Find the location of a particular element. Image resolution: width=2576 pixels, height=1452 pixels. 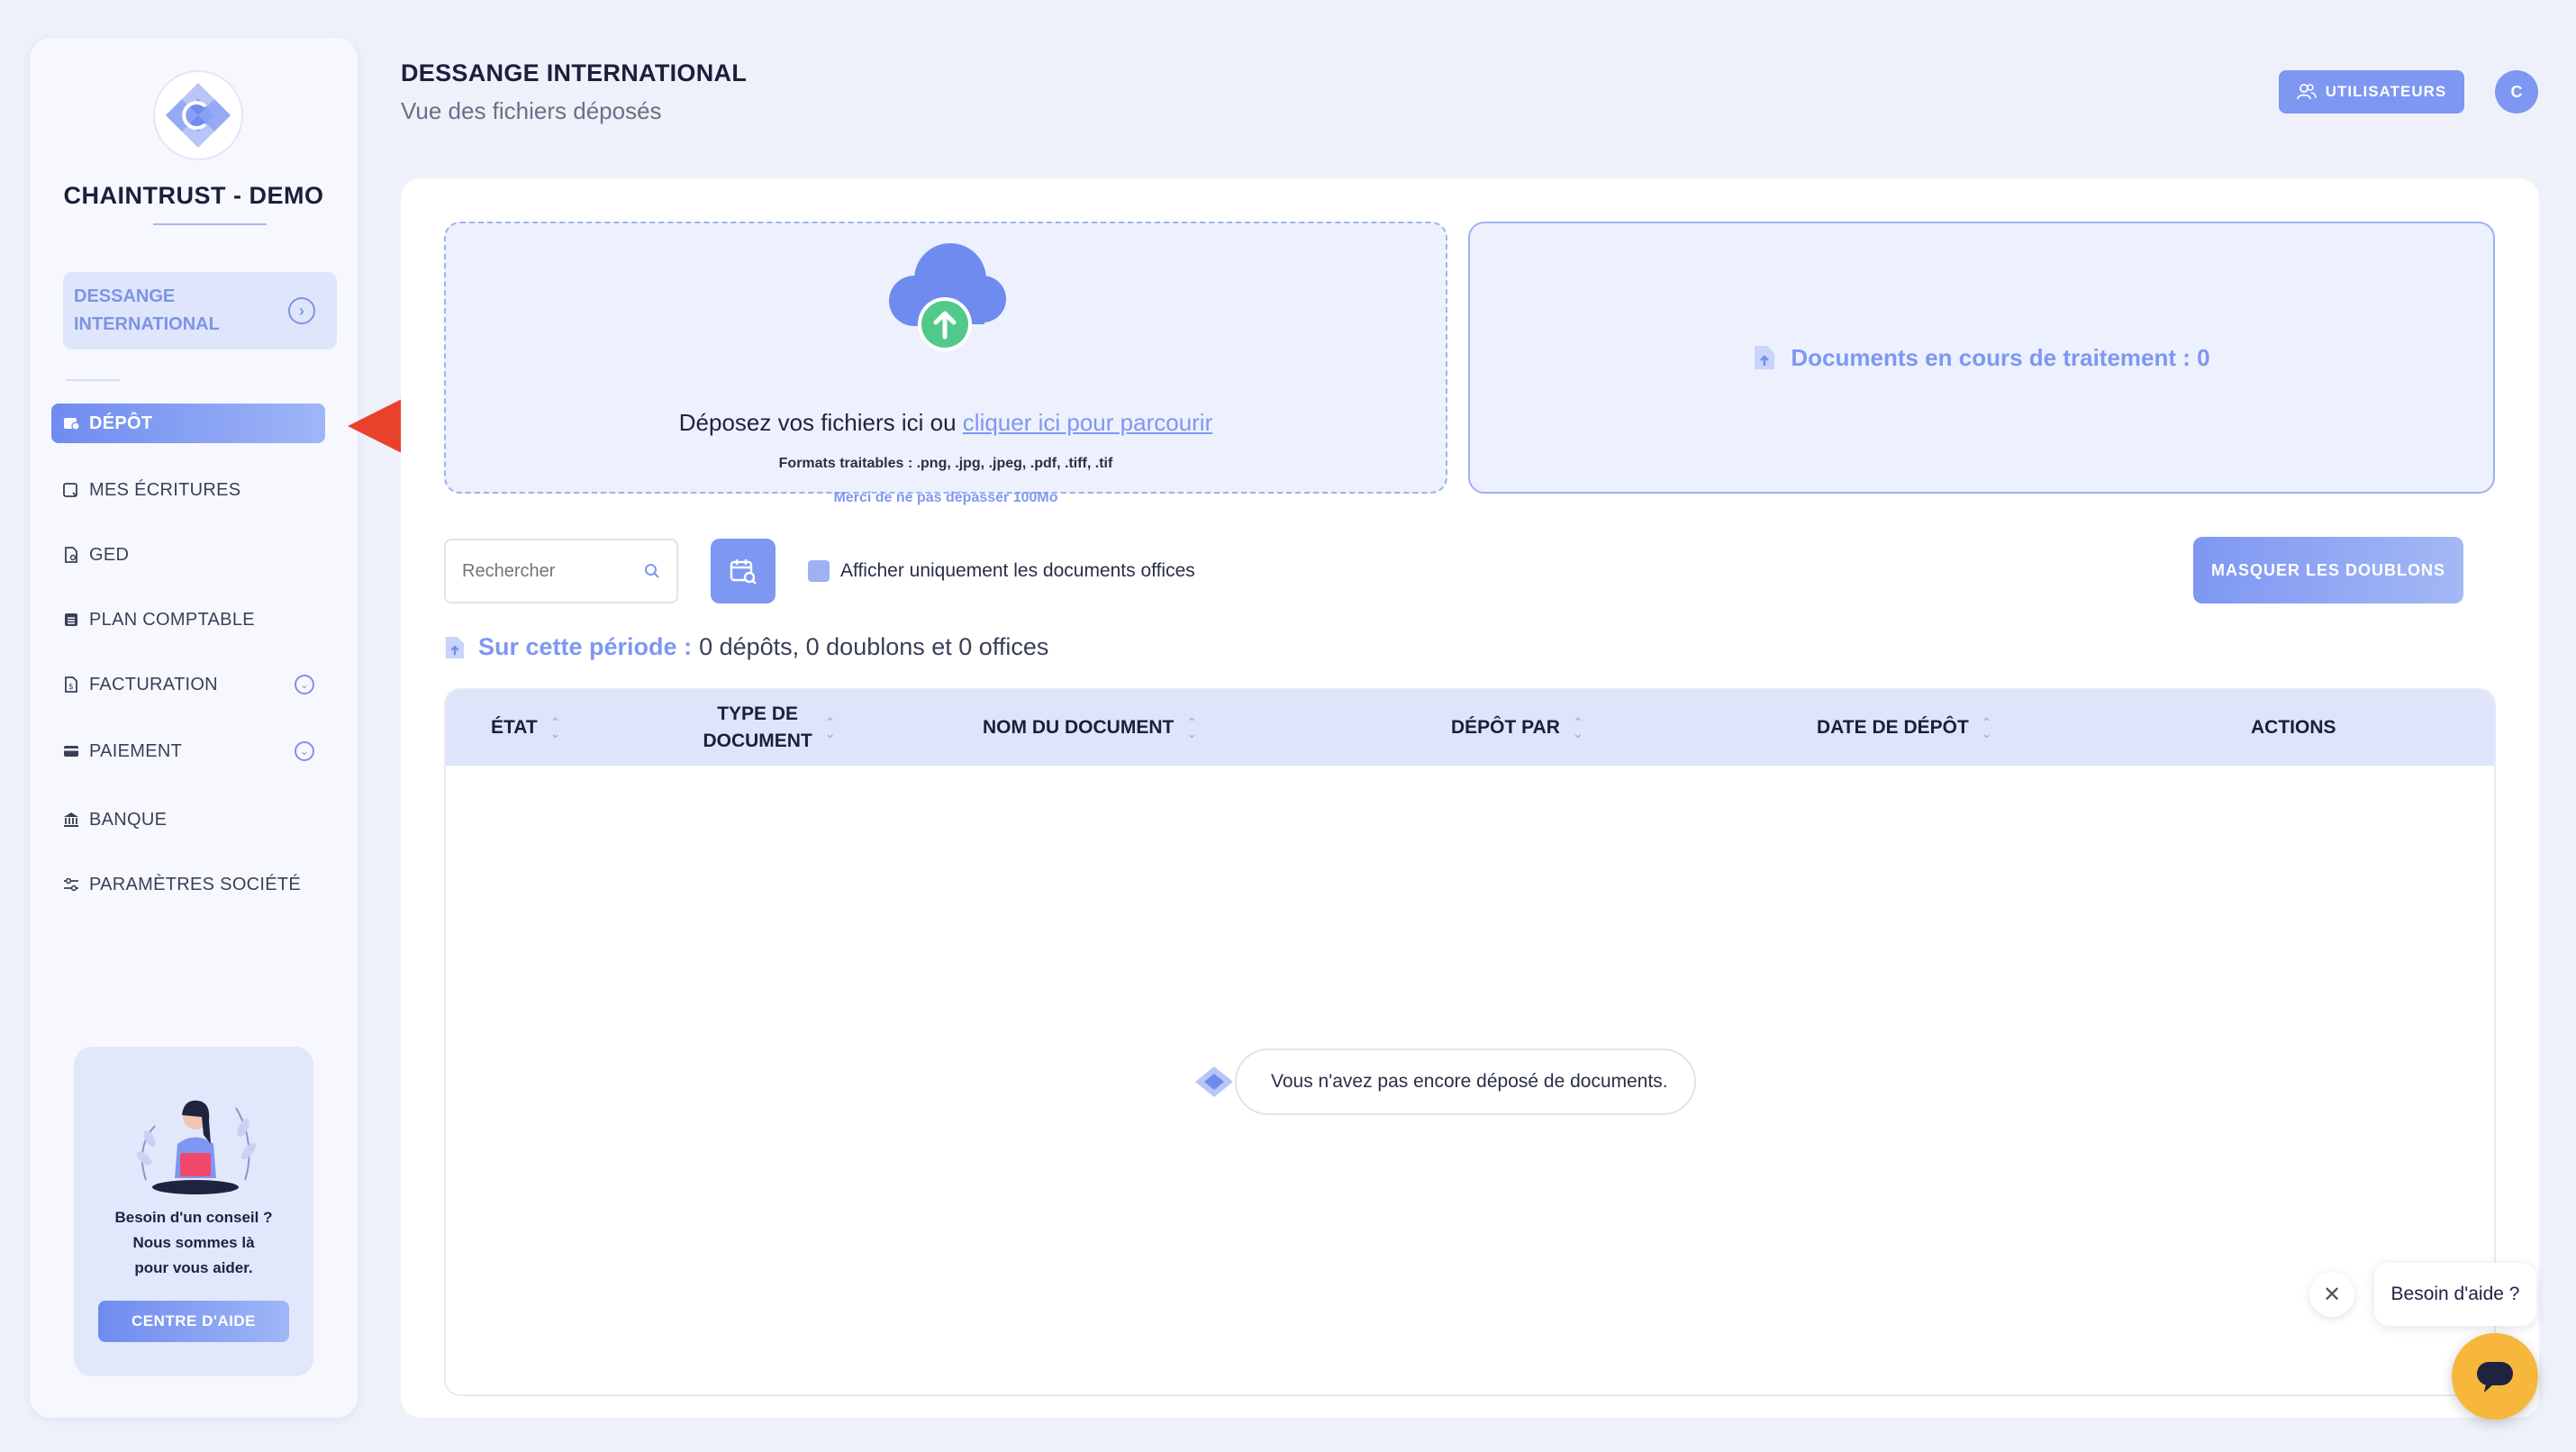

card-icon is located at coordinates (71, 751).